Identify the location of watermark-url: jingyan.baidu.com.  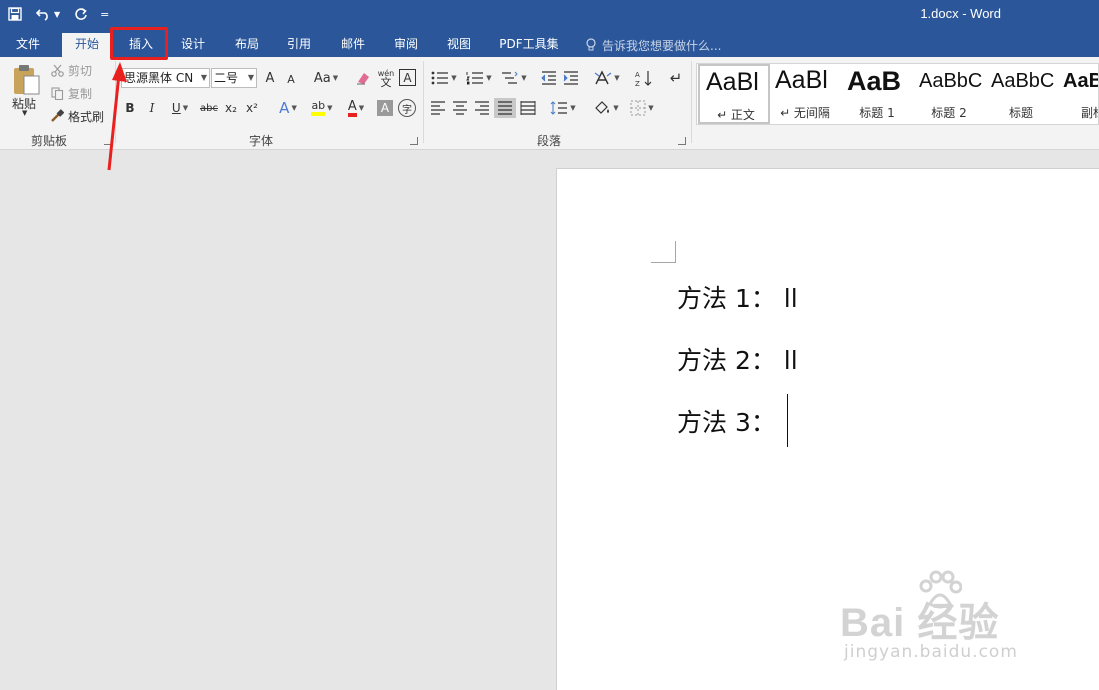
(931, 652).